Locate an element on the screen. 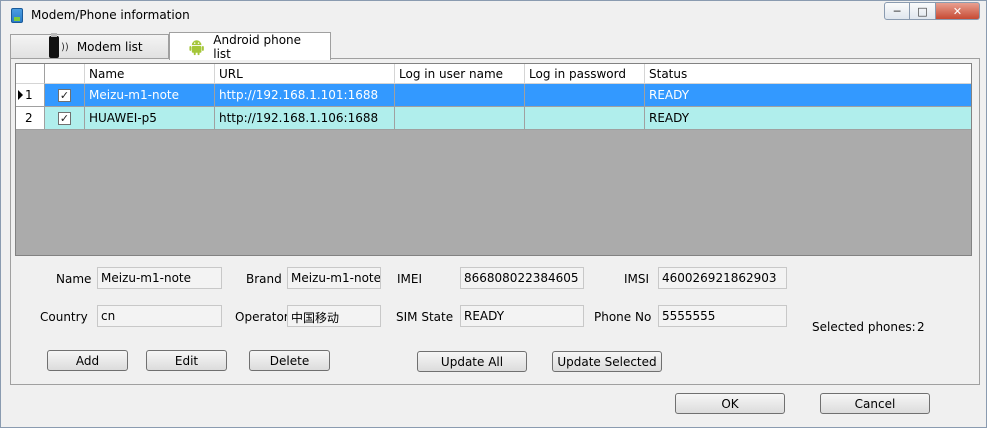 Image resolution: width=987 pixels, height=428 pixels. row-indicator: 1 is located at coordinates (30, 95).